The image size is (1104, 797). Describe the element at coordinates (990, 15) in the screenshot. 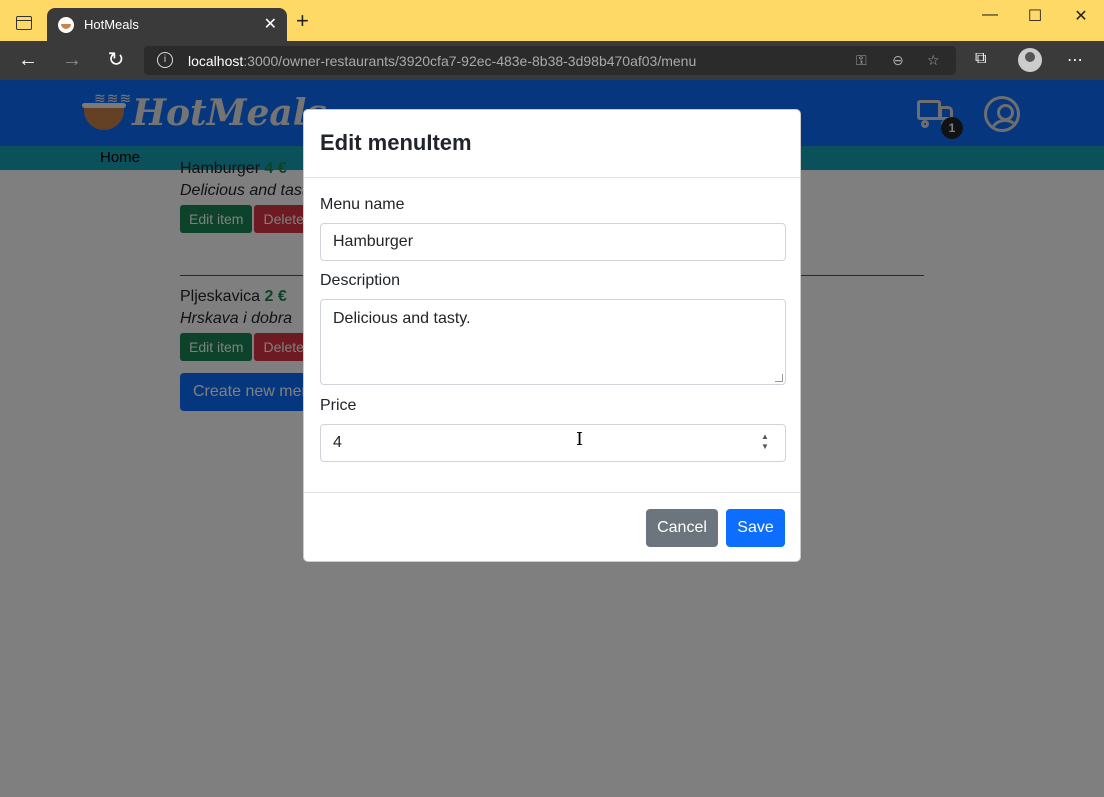

I see `minimize-icon: —` at that location.